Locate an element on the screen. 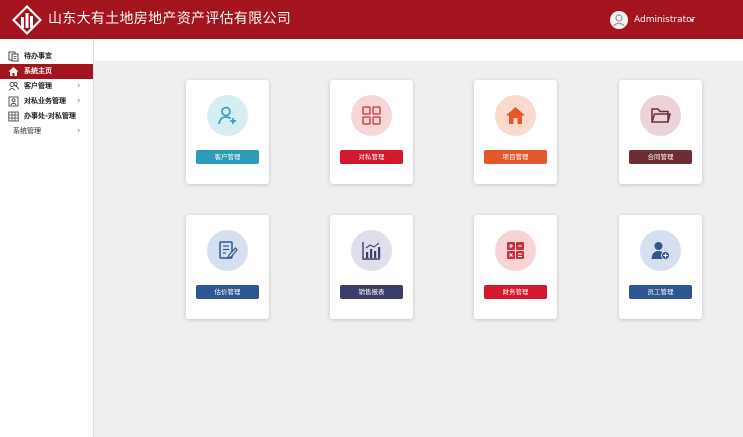 Image resolution: width=743 pixels, height=437 pixels. grid-icon is located at coordinates (371, 115).